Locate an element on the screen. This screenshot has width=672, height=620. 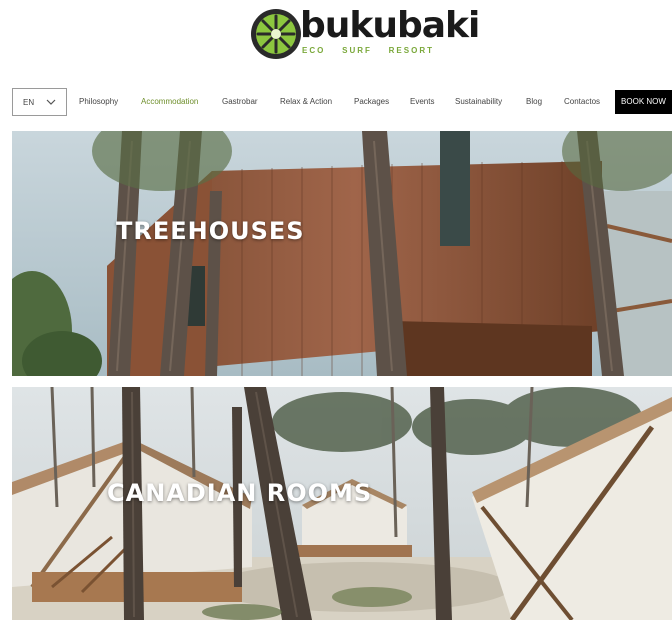
nav-packages: Packages is located at coordinates (371, 102).